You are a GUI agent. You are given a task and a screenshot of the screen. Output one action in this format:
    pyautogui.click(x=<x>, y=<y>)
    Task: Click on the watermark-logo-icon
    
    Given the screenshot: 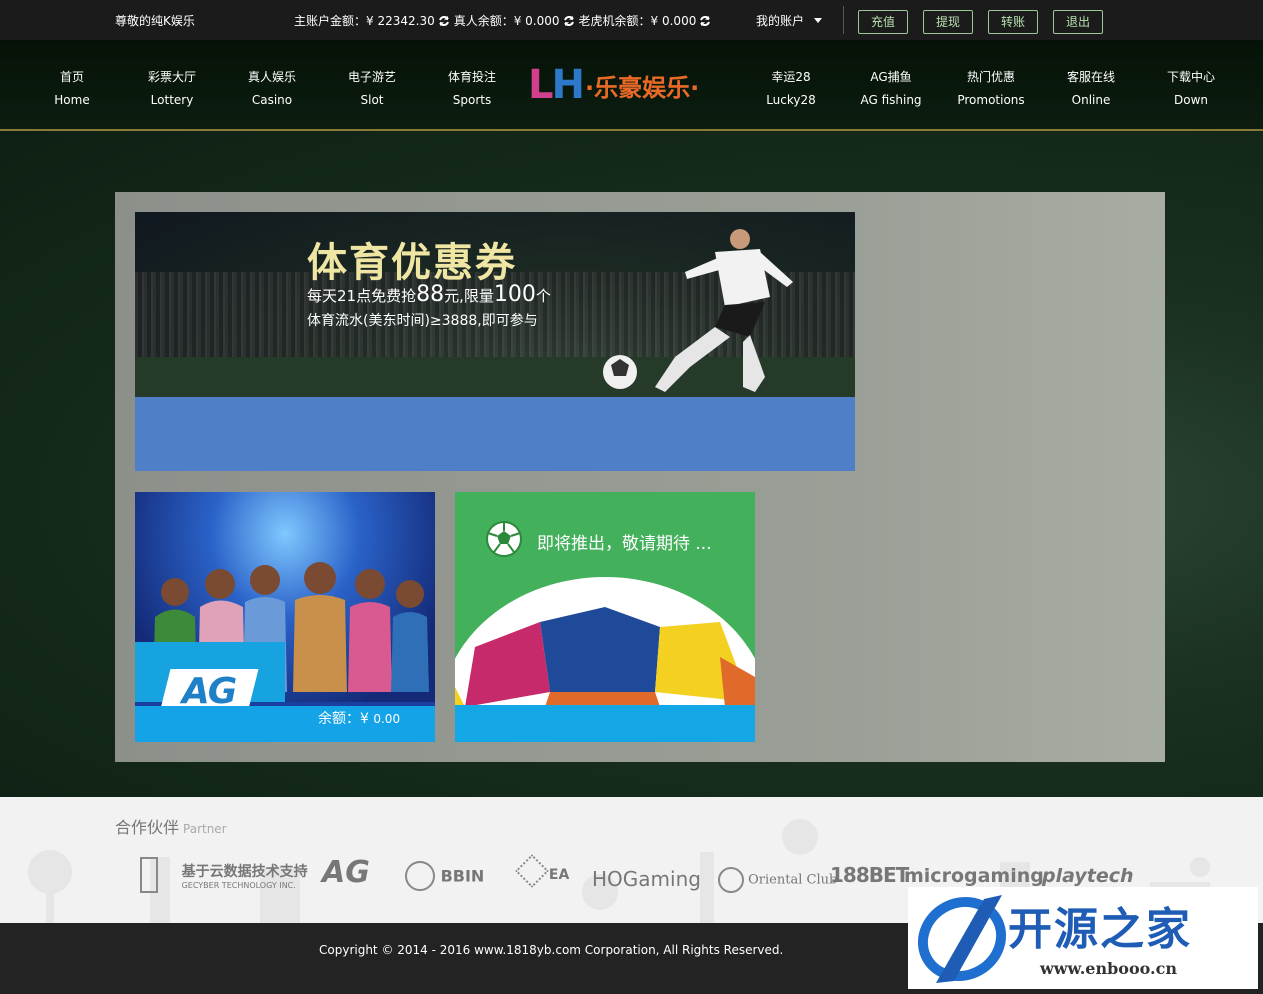 What is the action you would take?
    pyautogui.click(x=962, y=939)
    